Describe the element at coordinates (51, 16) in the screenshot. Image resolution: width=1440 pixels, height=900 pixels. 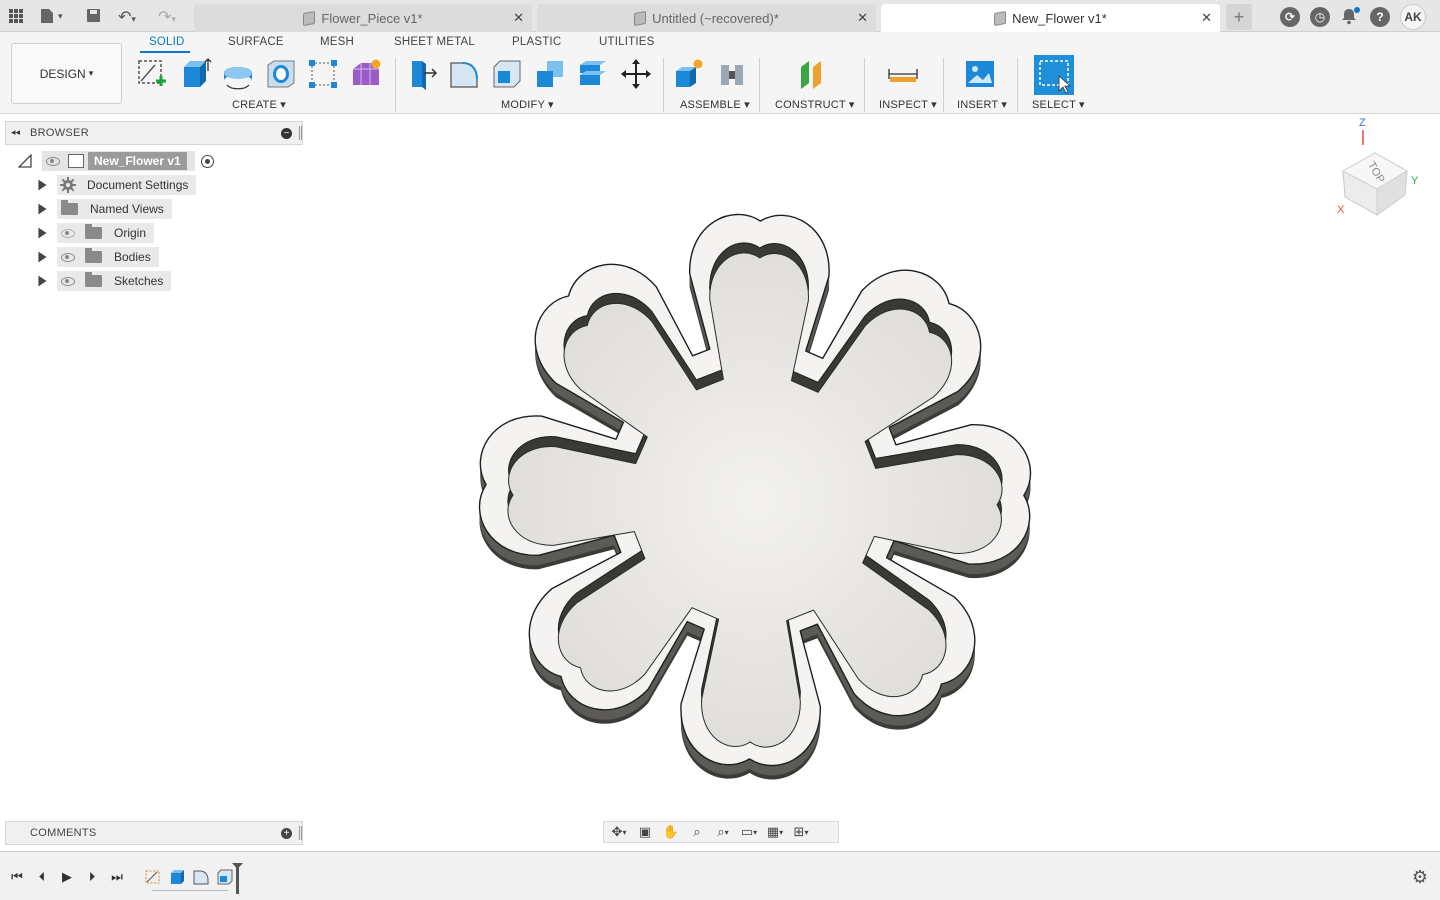
I see `file-menu-icon: ▾` at that location.